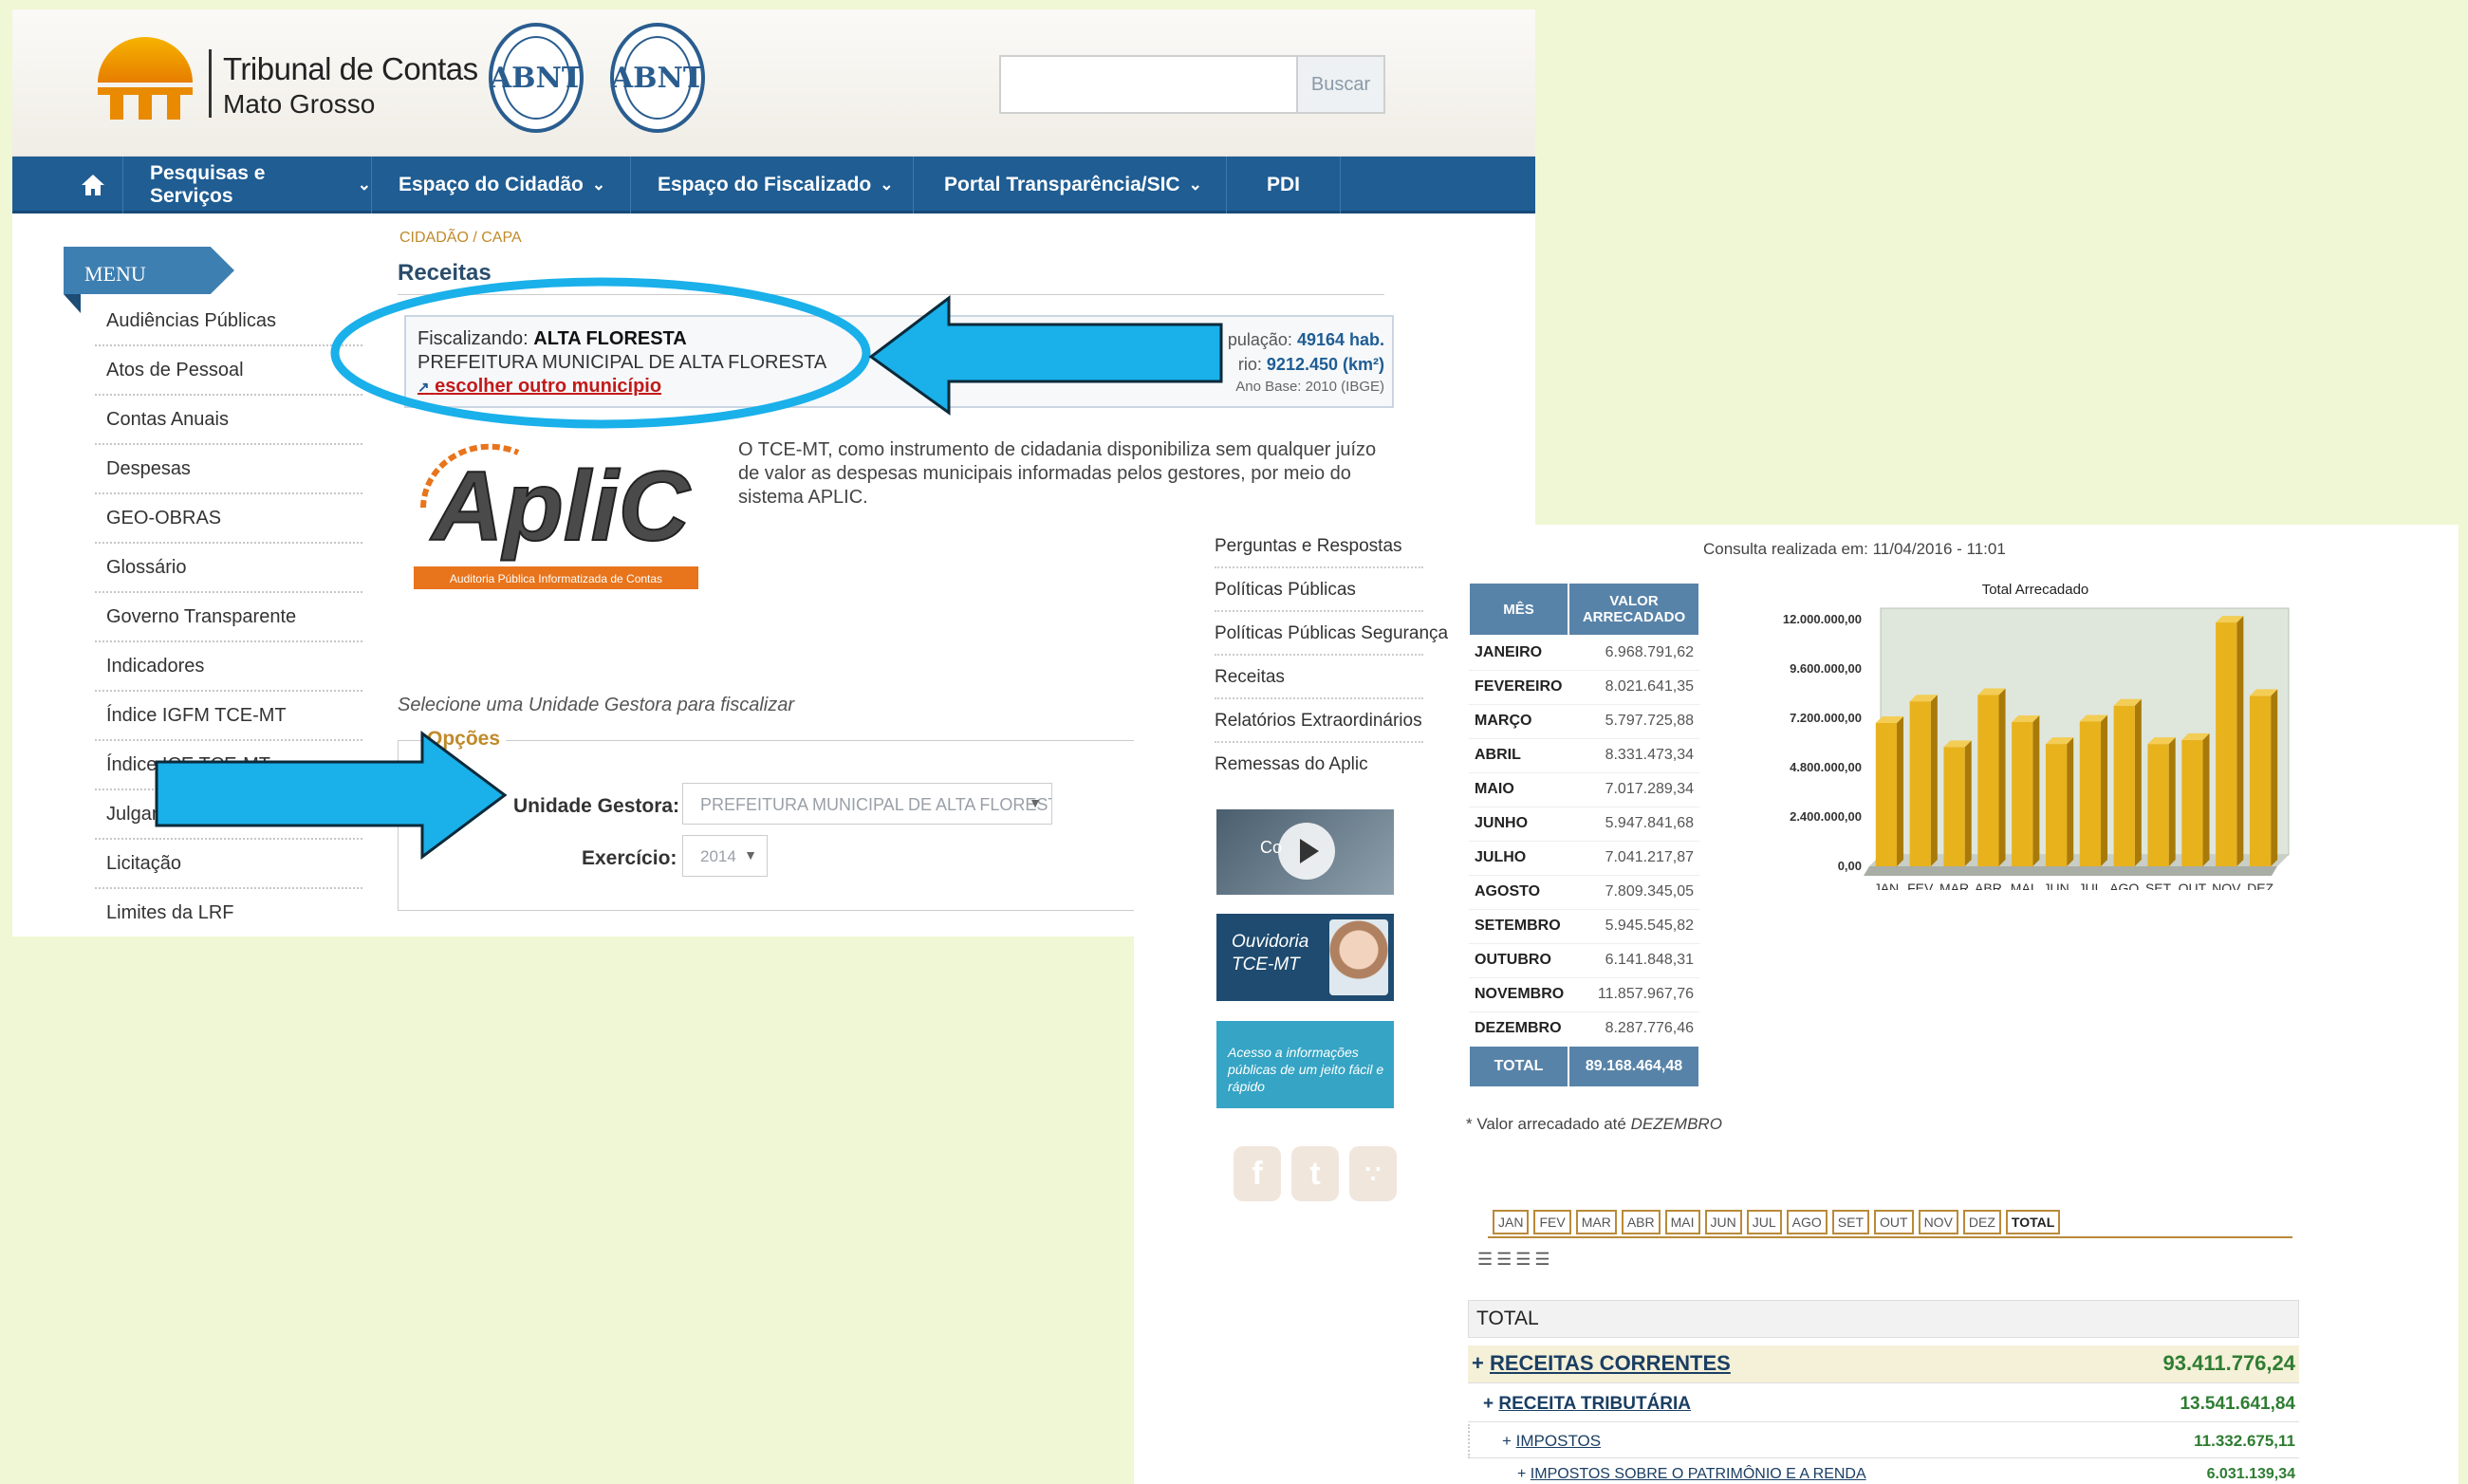 The width and height of the screenshot is (2468, 1484). I want to click on arrow-right-icon, so click(332, 795).